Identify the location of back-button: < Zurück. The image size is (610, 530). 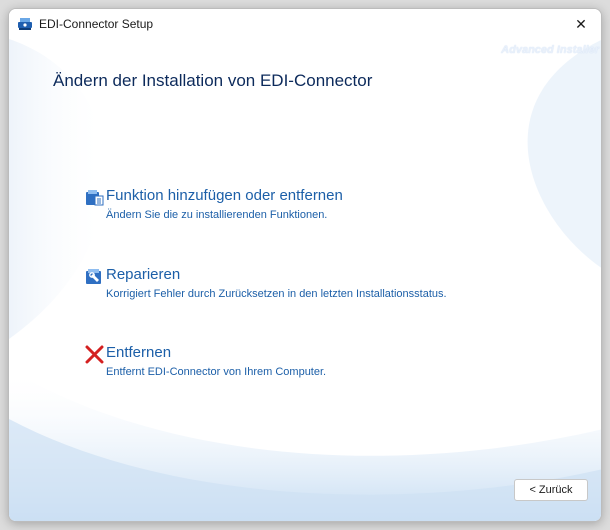
(551, 490).